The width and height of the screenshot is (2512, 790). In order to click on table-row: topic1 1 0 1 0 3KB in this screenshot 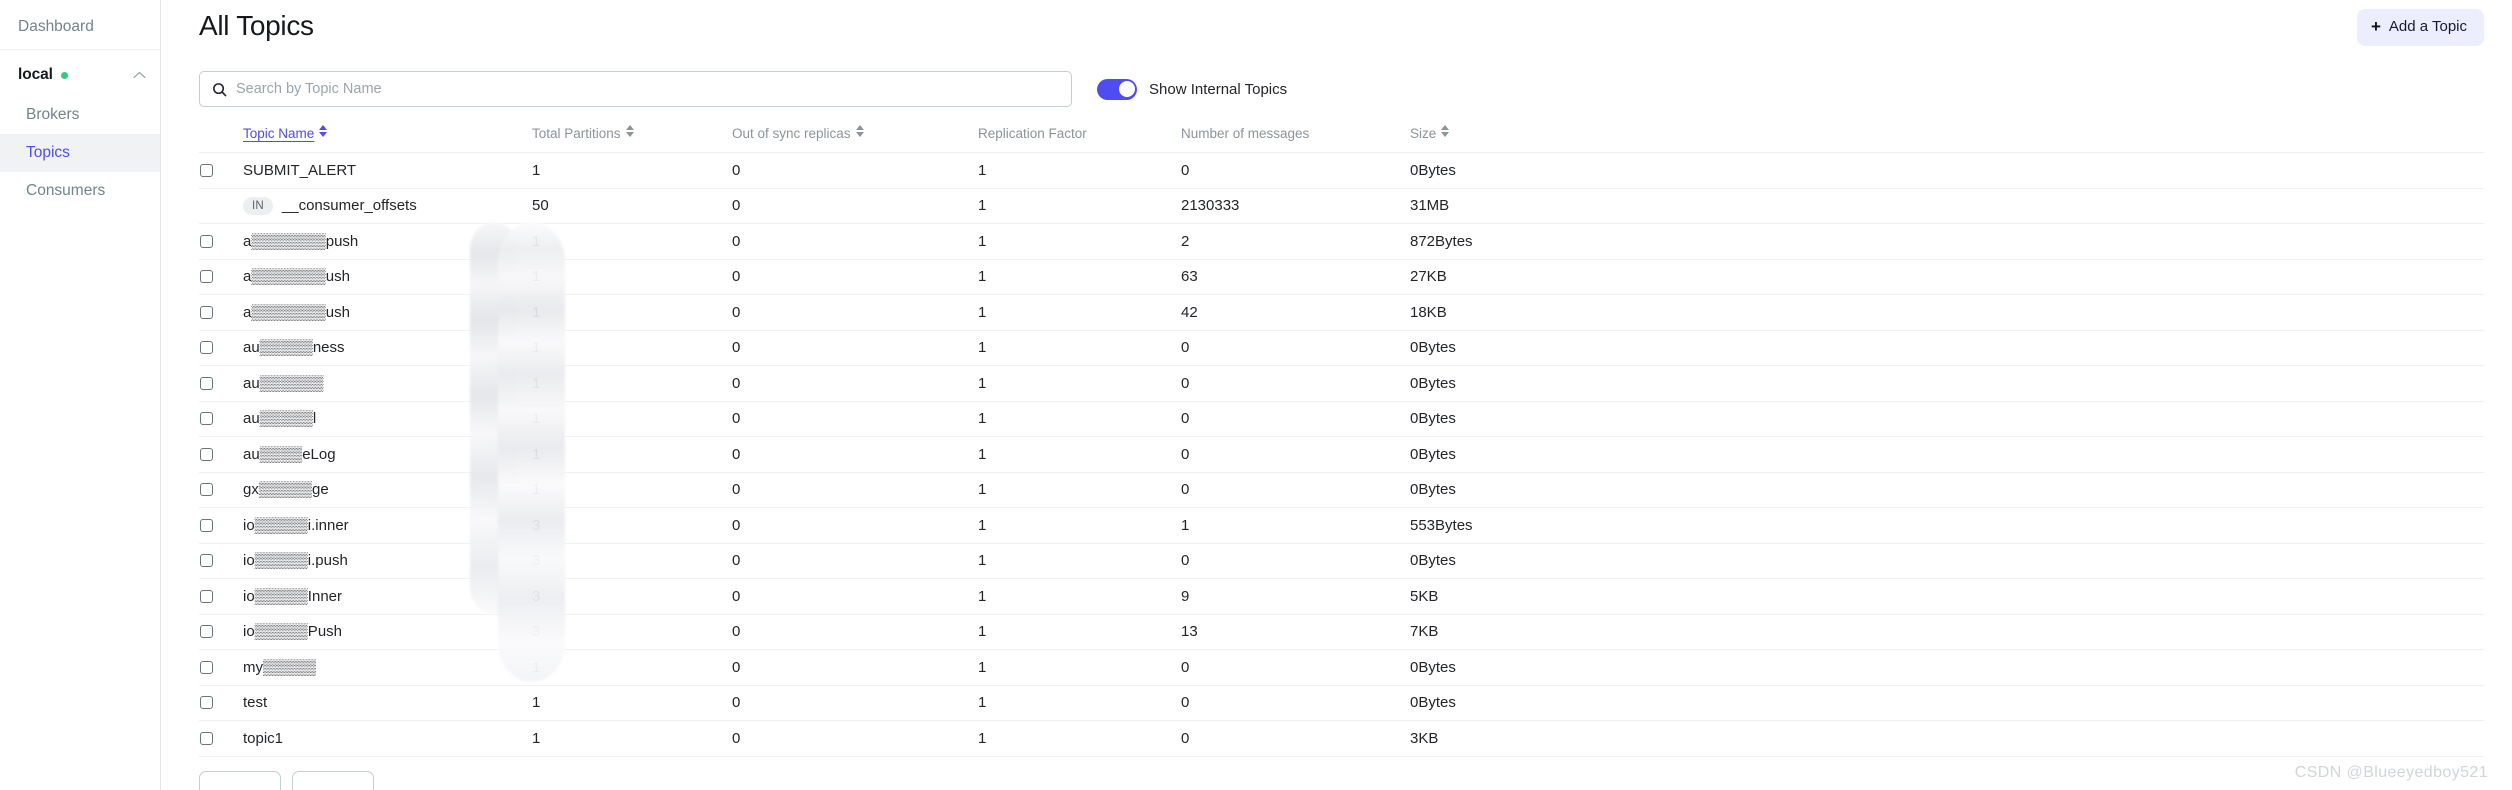, I will do `click(1341, 738)`.